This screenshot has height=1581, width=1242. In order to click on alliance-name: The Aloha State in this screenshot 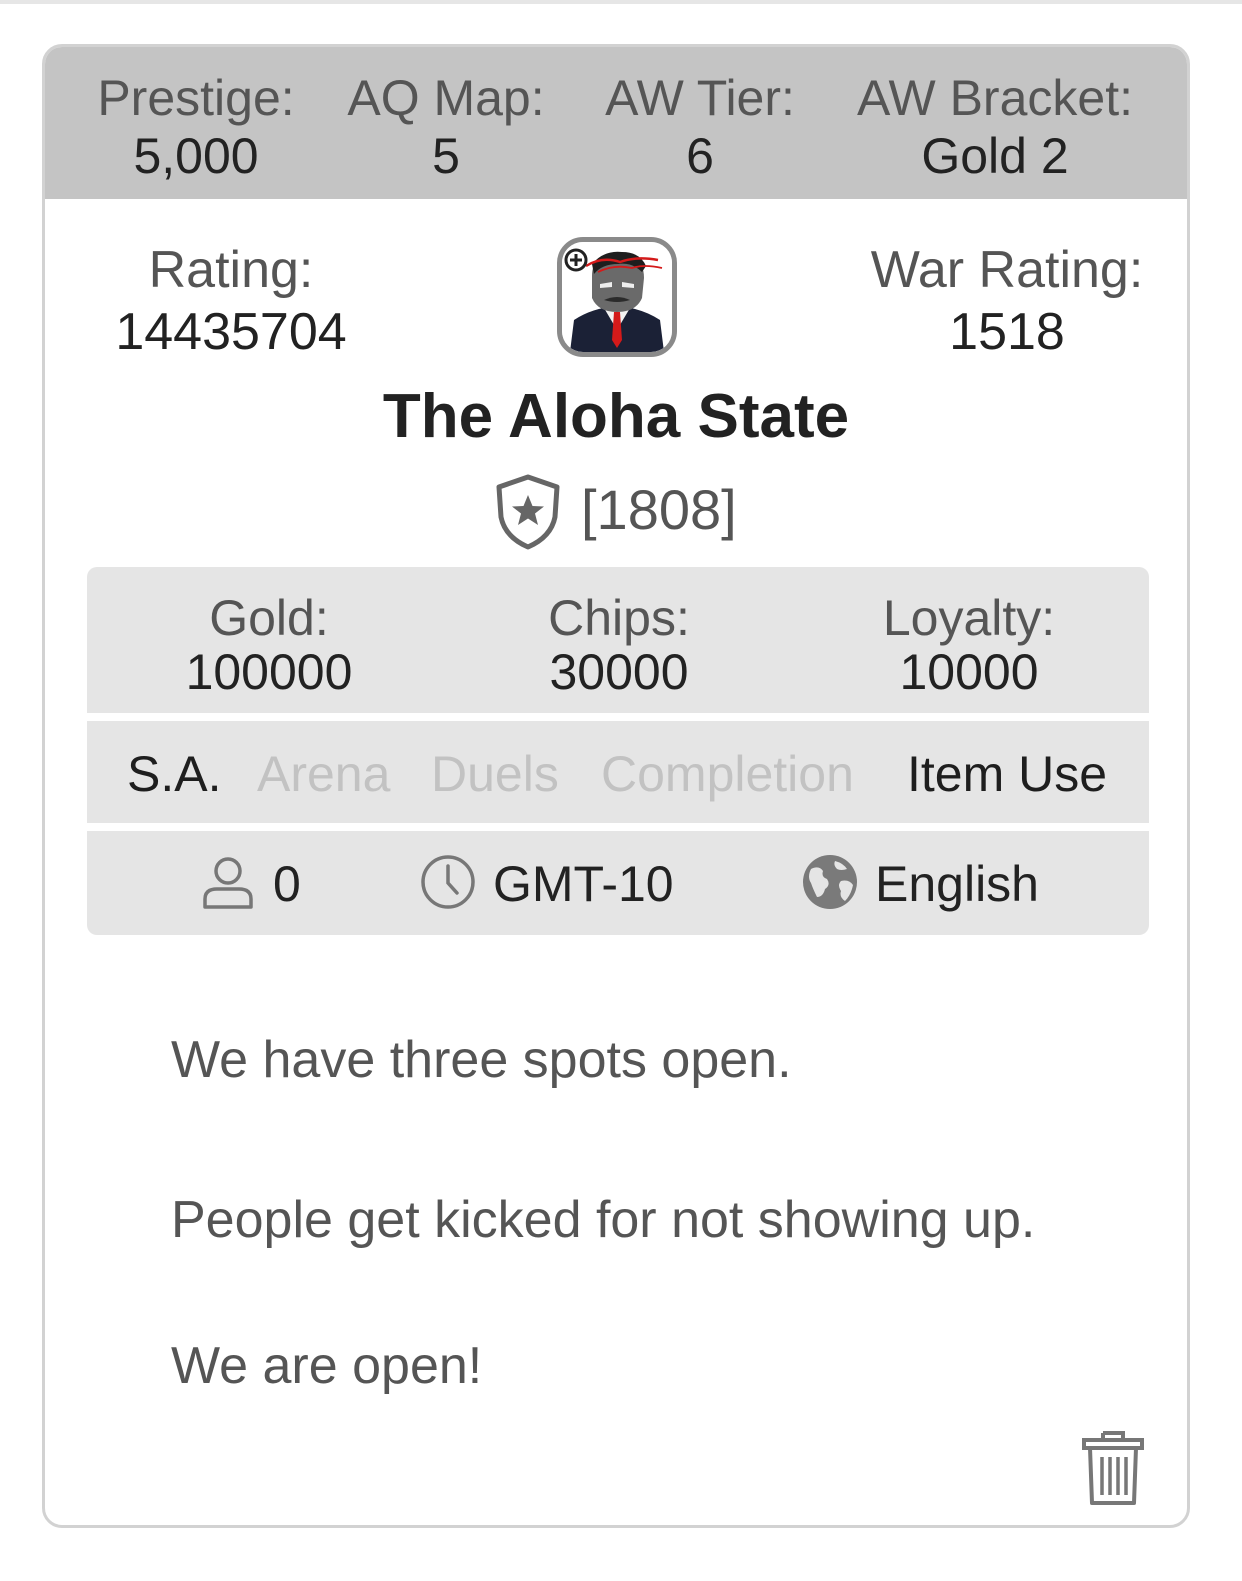, I will do `click(616, 416)`.